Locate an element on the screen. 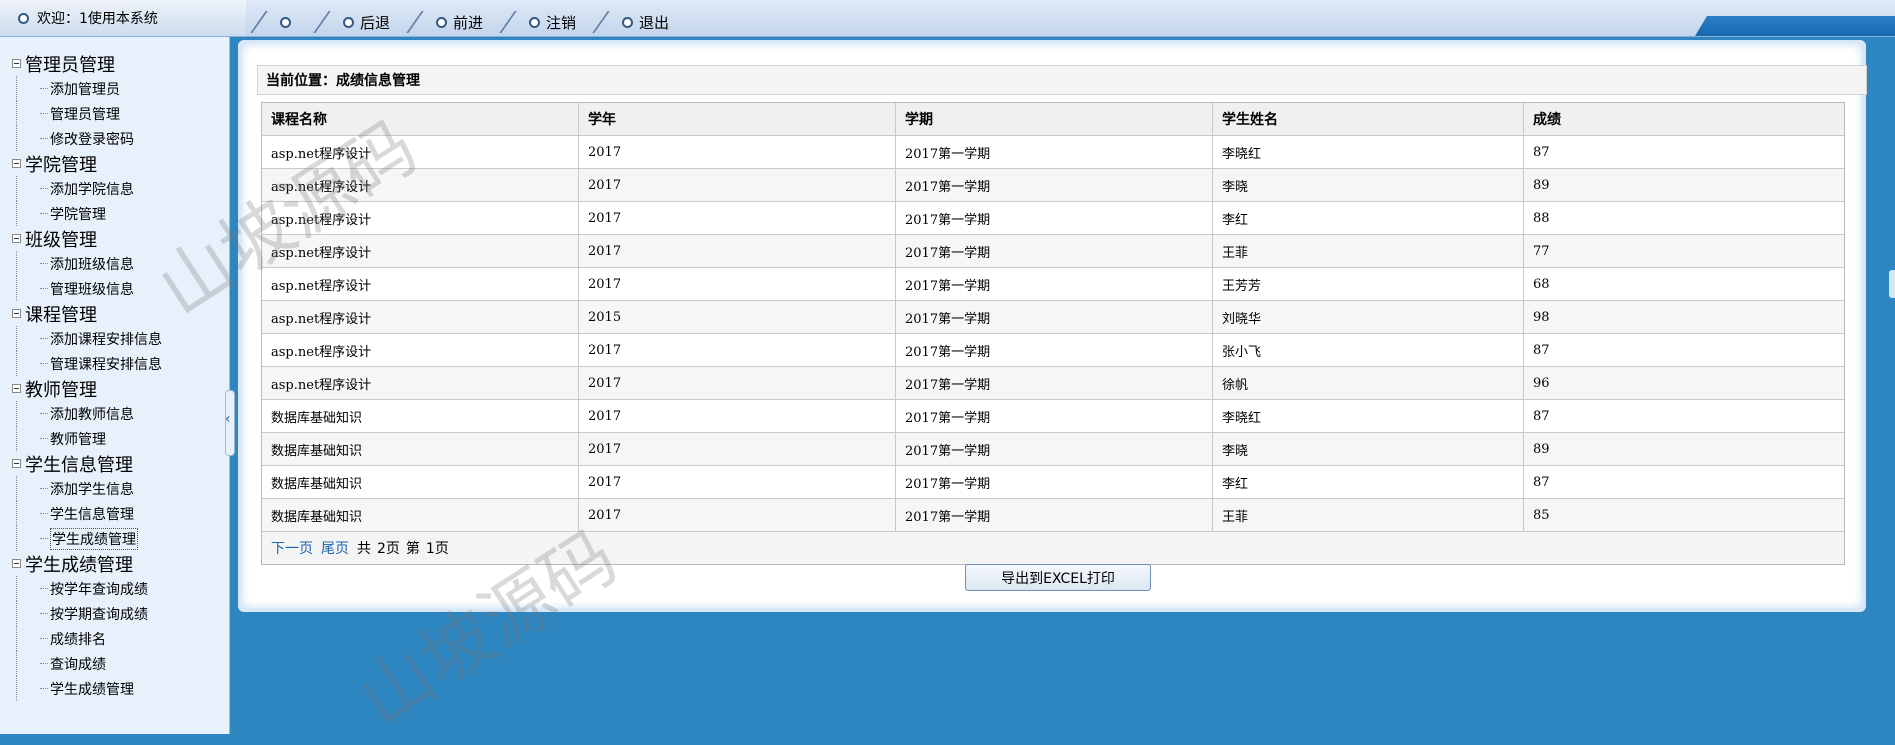  tree-item-label: 学院管理 is located at coordinates (78, 214).